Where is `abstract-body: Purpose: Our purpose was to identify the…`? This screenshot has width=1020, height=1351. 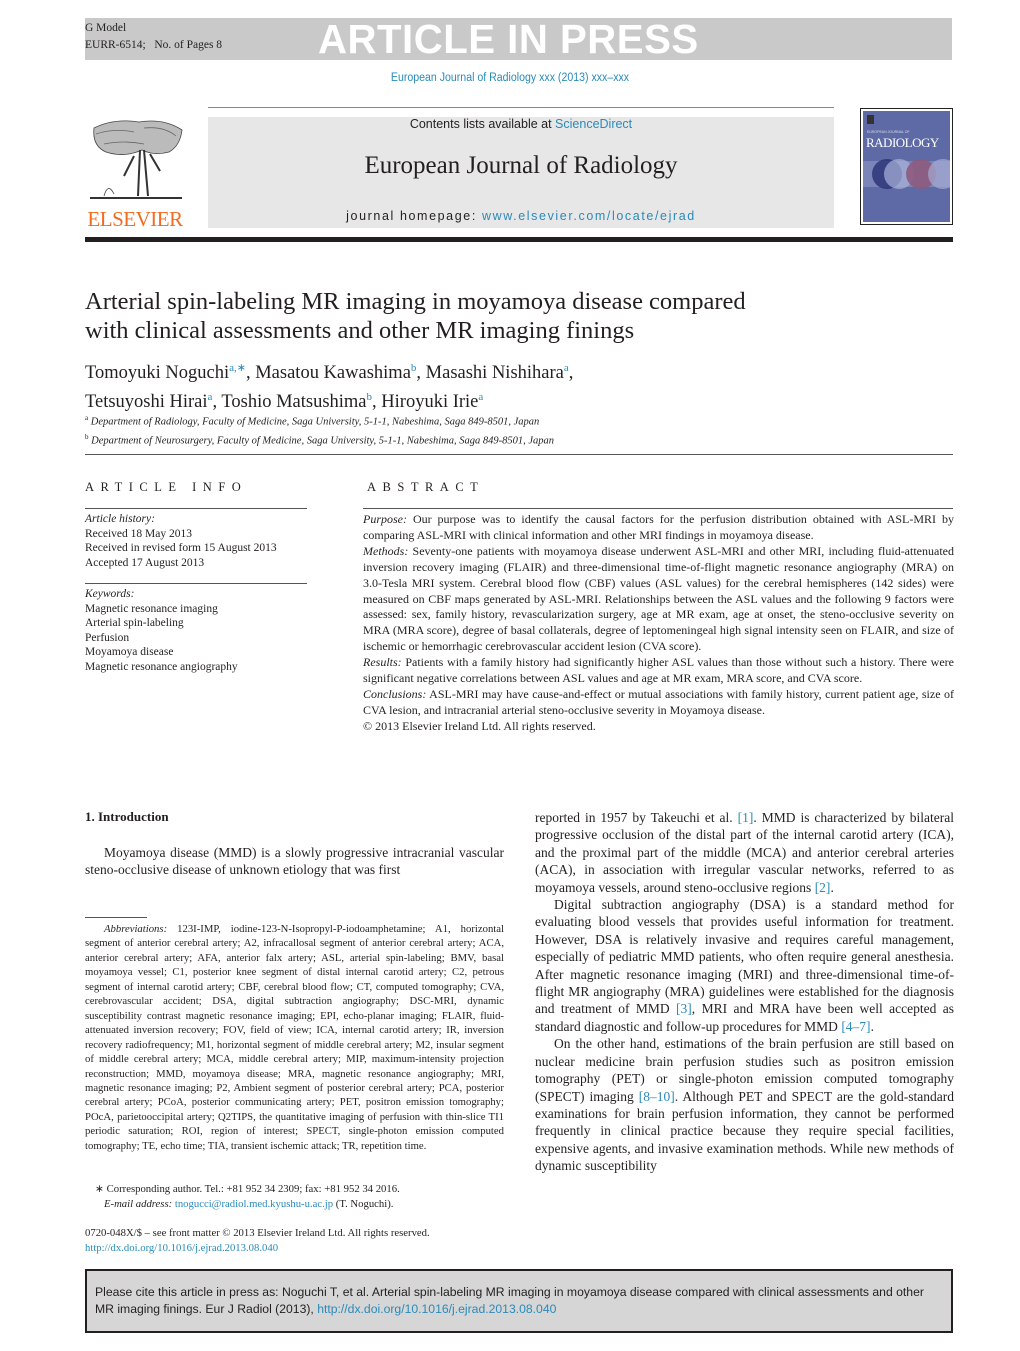
abstract-body: Purpose: Our purpose was to identify the… is located at coordinates (658, 623).